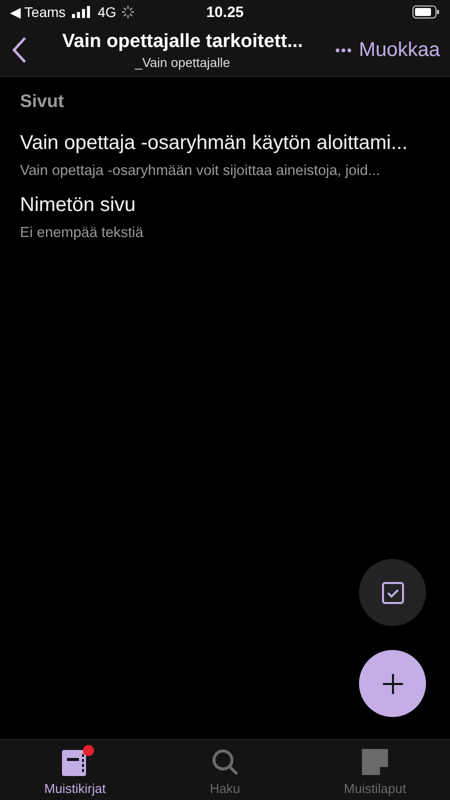  Describe the element at coordinates (82, 12) in the screenshot. I see `signal-icon` at that location.